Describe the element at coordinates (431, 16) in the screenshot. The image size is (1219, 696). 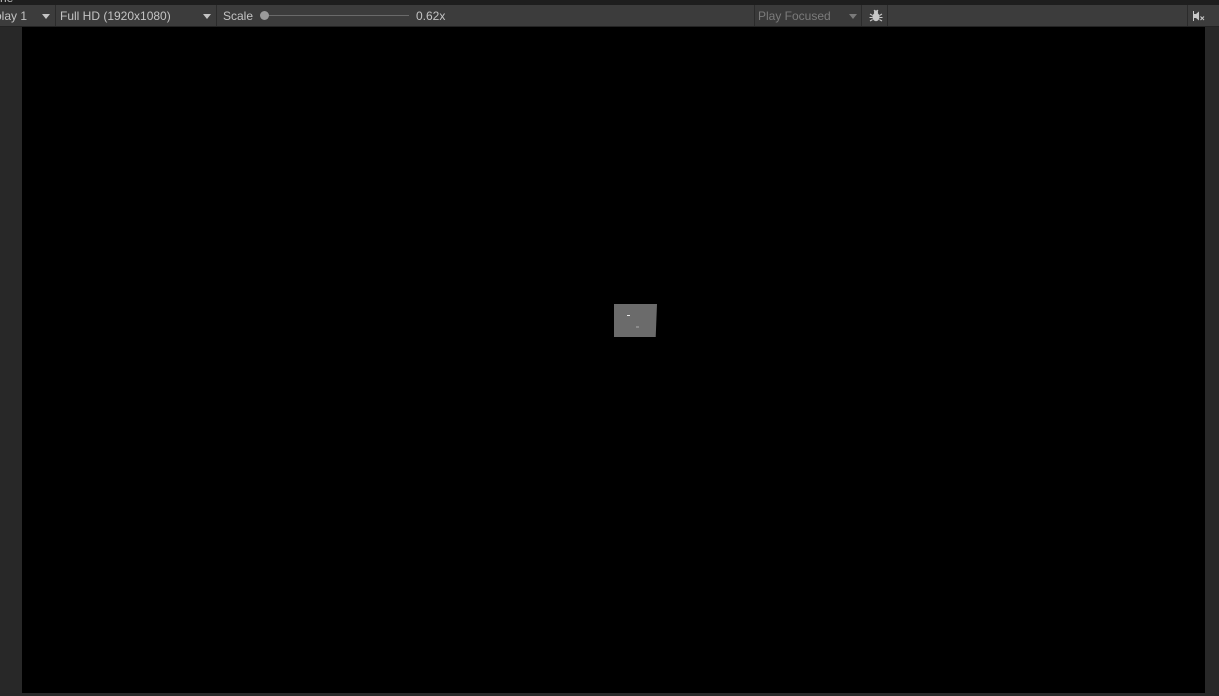
I see `scale-value: 0.62x` at that location.